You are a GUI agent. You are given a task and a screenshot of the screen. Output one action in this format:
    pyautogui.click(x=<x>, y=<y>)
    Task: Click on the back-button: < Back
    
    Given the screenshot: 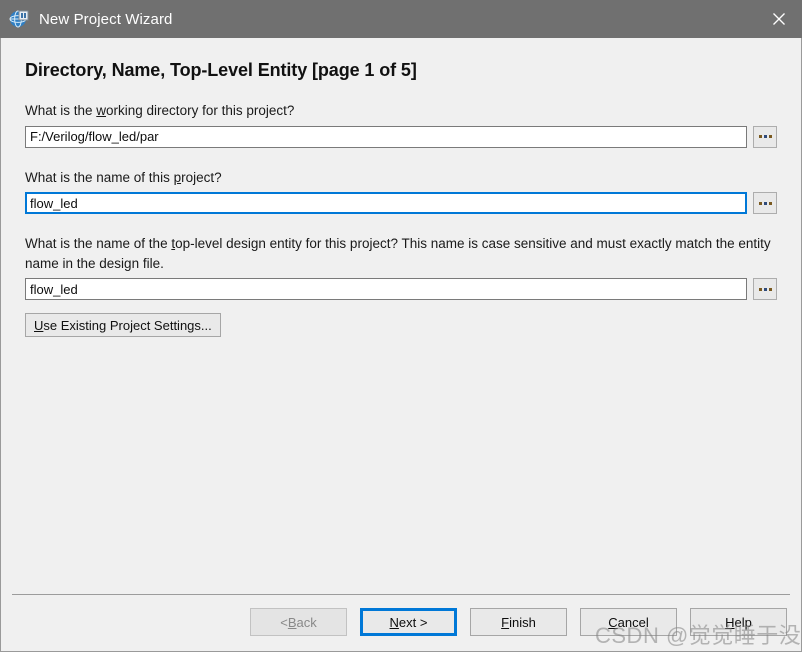 What is the action you would take?
    pyautogui.click(x=298, y=622)
    